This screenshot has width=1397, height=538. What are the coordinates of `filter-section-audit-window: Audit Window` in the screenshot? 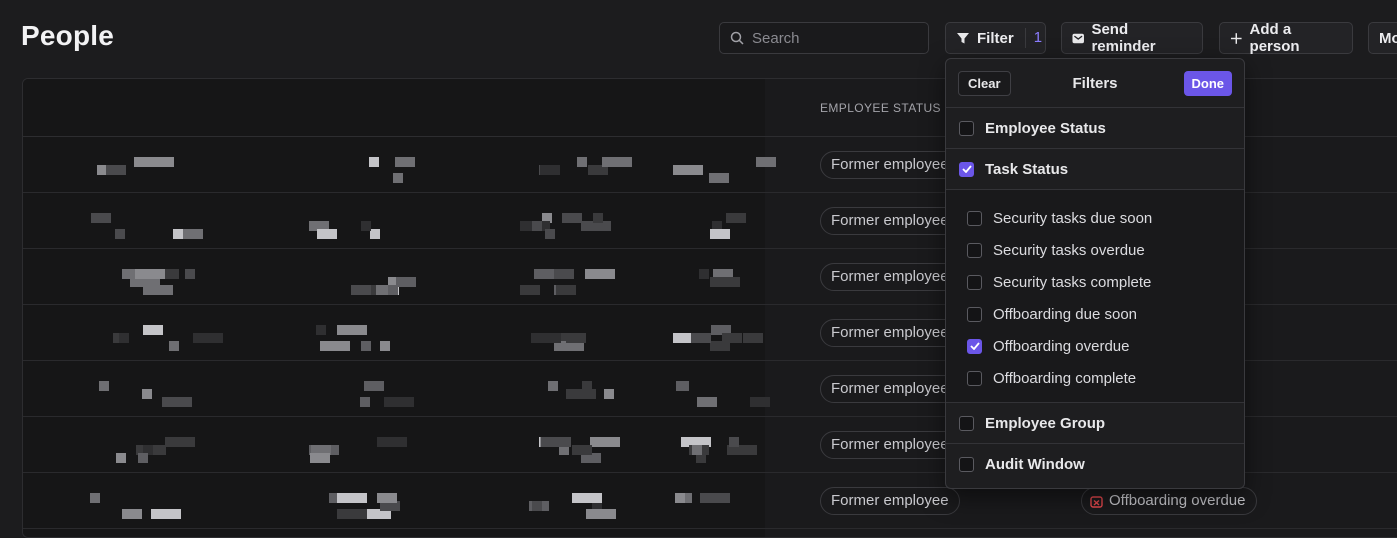 It's located at (1095, 464).